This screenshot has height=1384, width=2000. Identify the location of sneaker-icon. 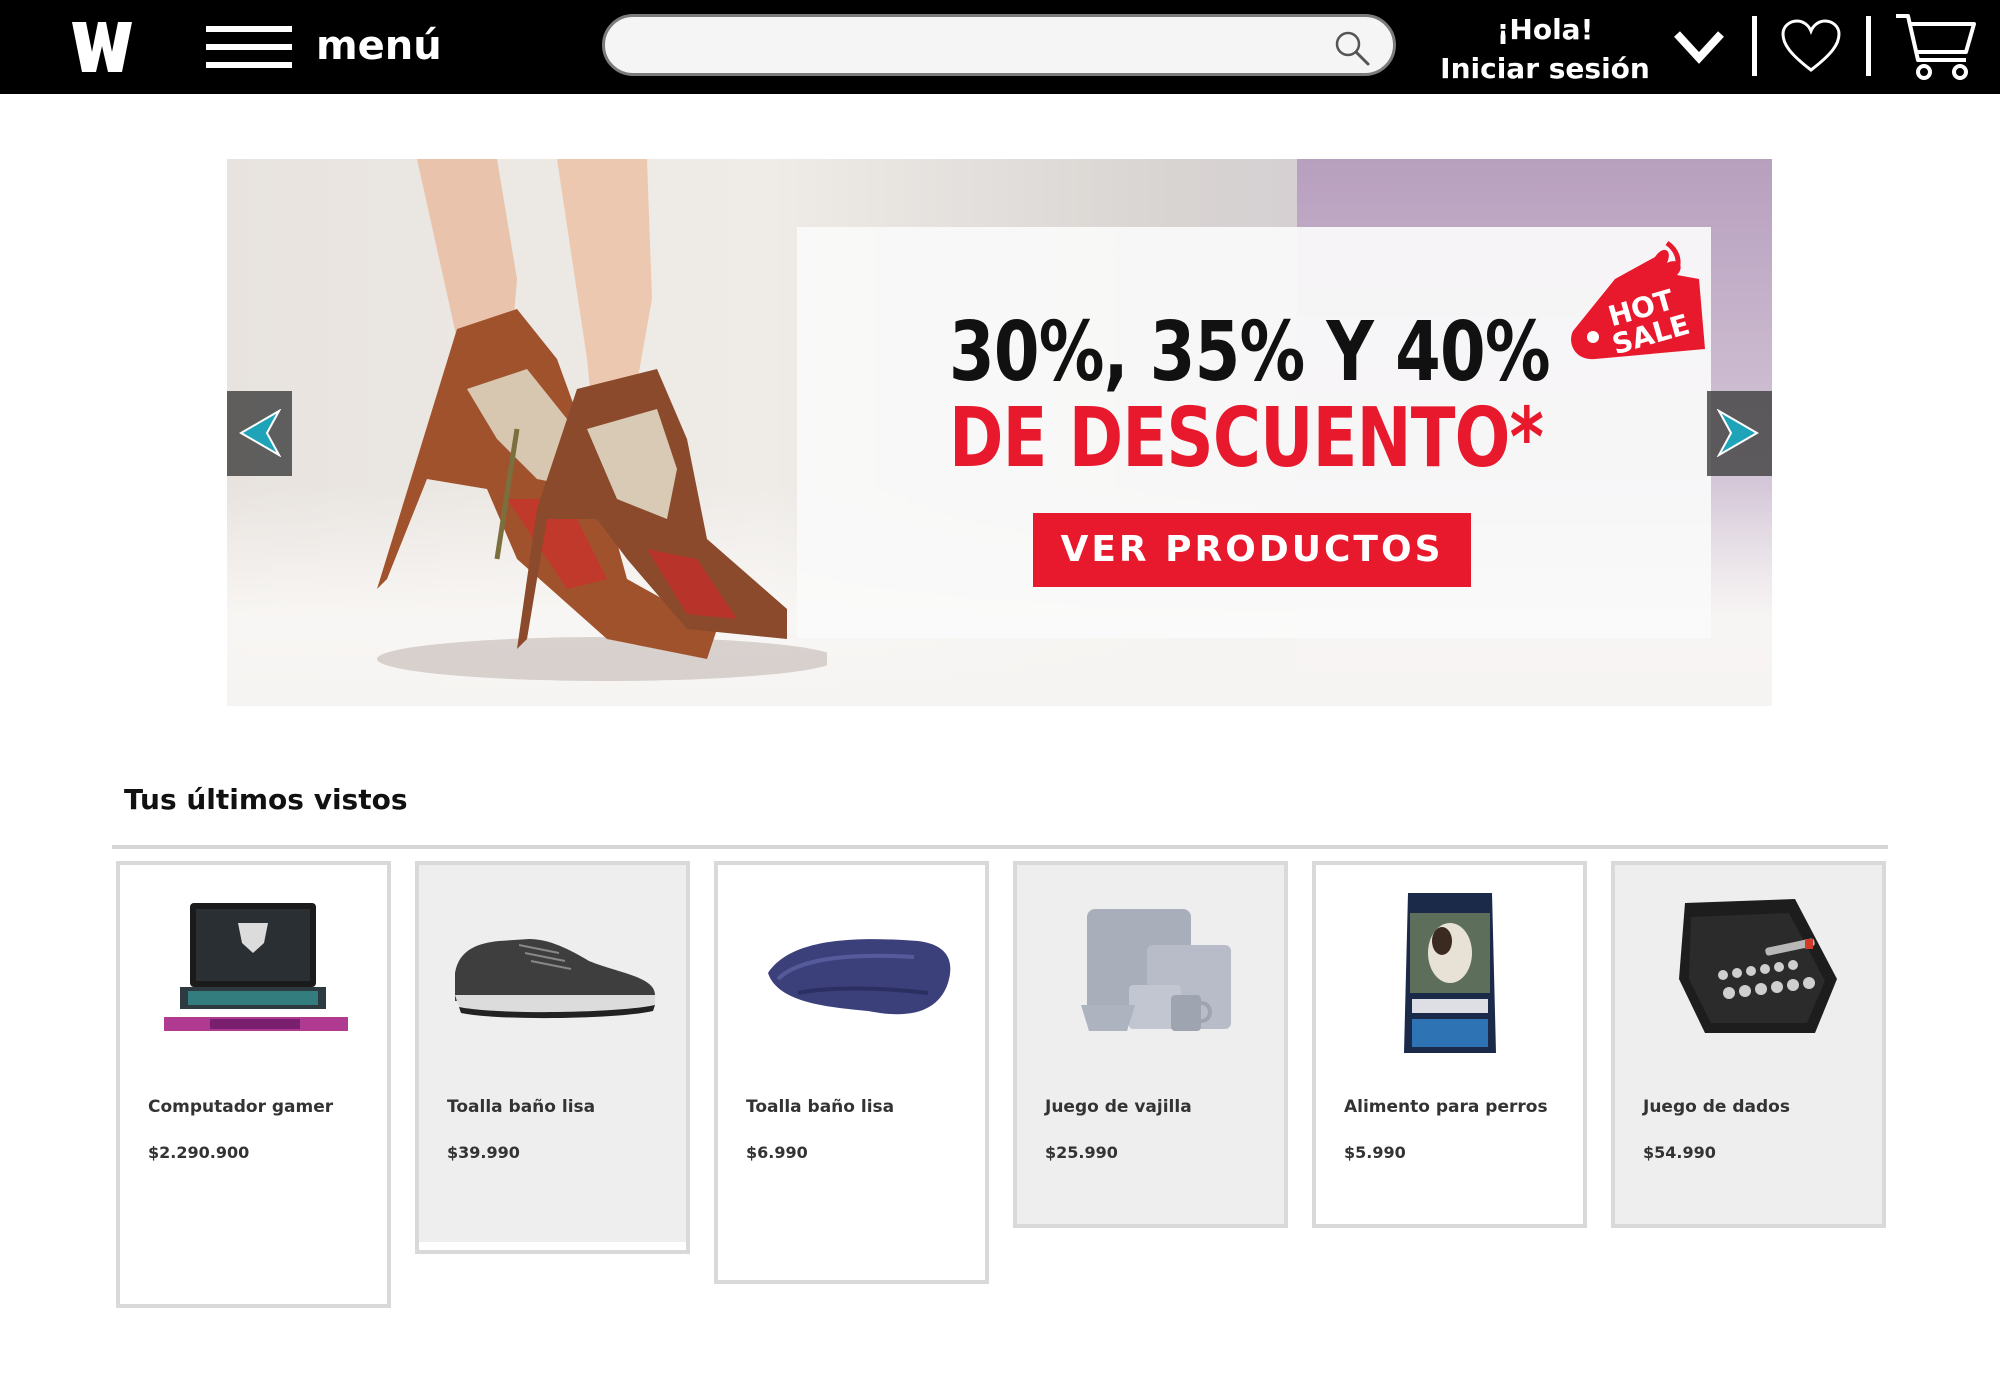
(555, 979).